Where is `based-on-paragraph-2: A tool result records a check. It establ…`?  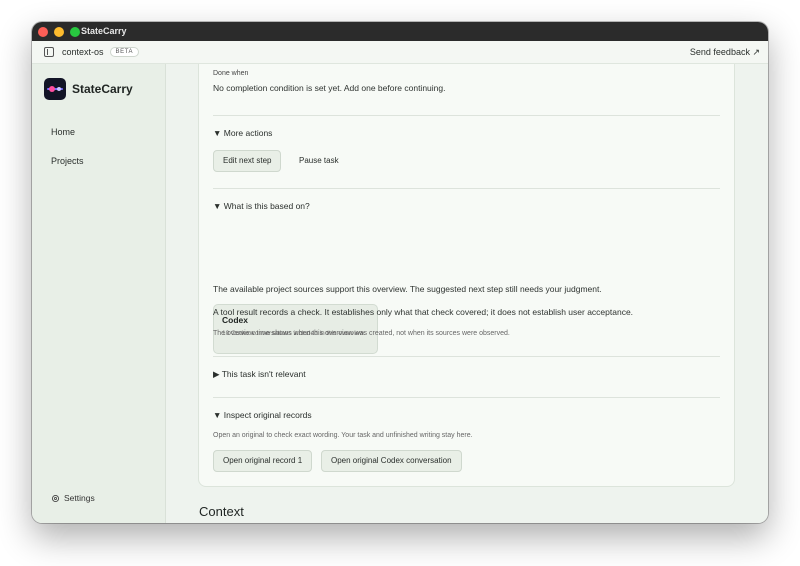
based-on-paragraph-2: A tool result records a check. It establ… is located at coordinates (423, 312).